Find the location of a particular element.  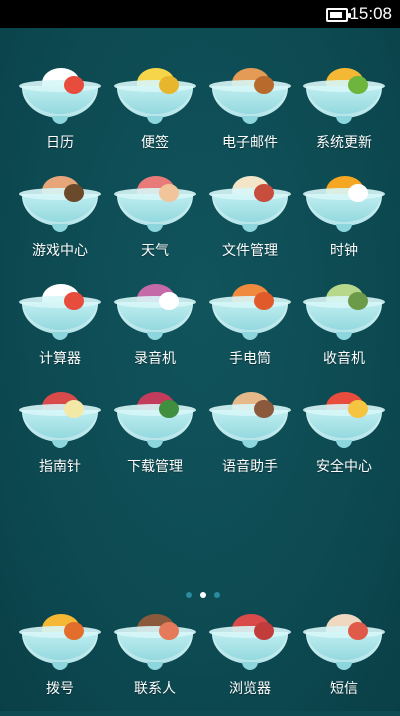

security-center-accent-icon is located at coordinates (358, 409).